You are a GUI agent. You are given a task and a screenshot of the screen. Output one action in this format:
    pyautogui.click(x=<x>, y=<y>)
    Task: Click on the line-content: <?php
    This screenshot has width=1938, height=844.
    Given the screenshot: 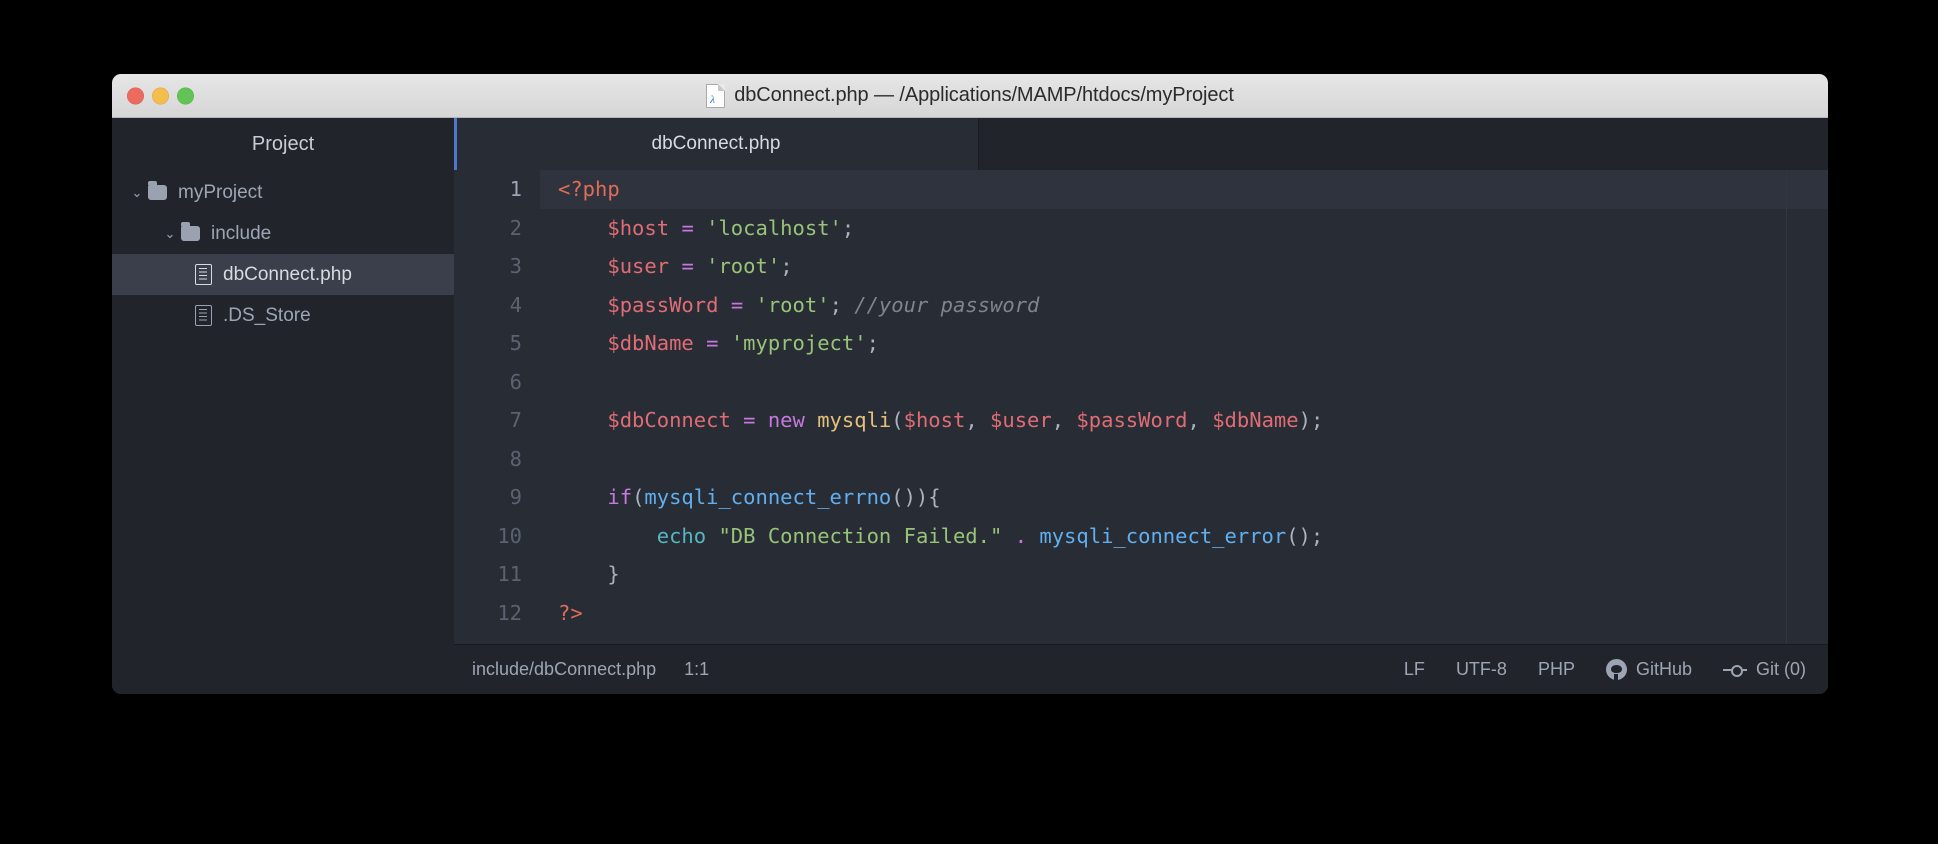 What is the action you would take?
    pyautogui.click(x=1184, y=189)
    